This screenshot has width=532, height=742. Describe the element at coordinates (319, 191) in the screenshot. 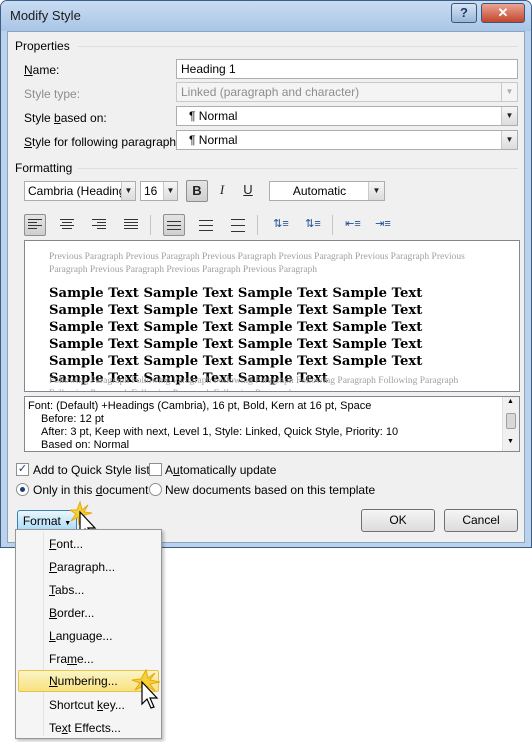

I see `font-color-value: Automatic` at that location.